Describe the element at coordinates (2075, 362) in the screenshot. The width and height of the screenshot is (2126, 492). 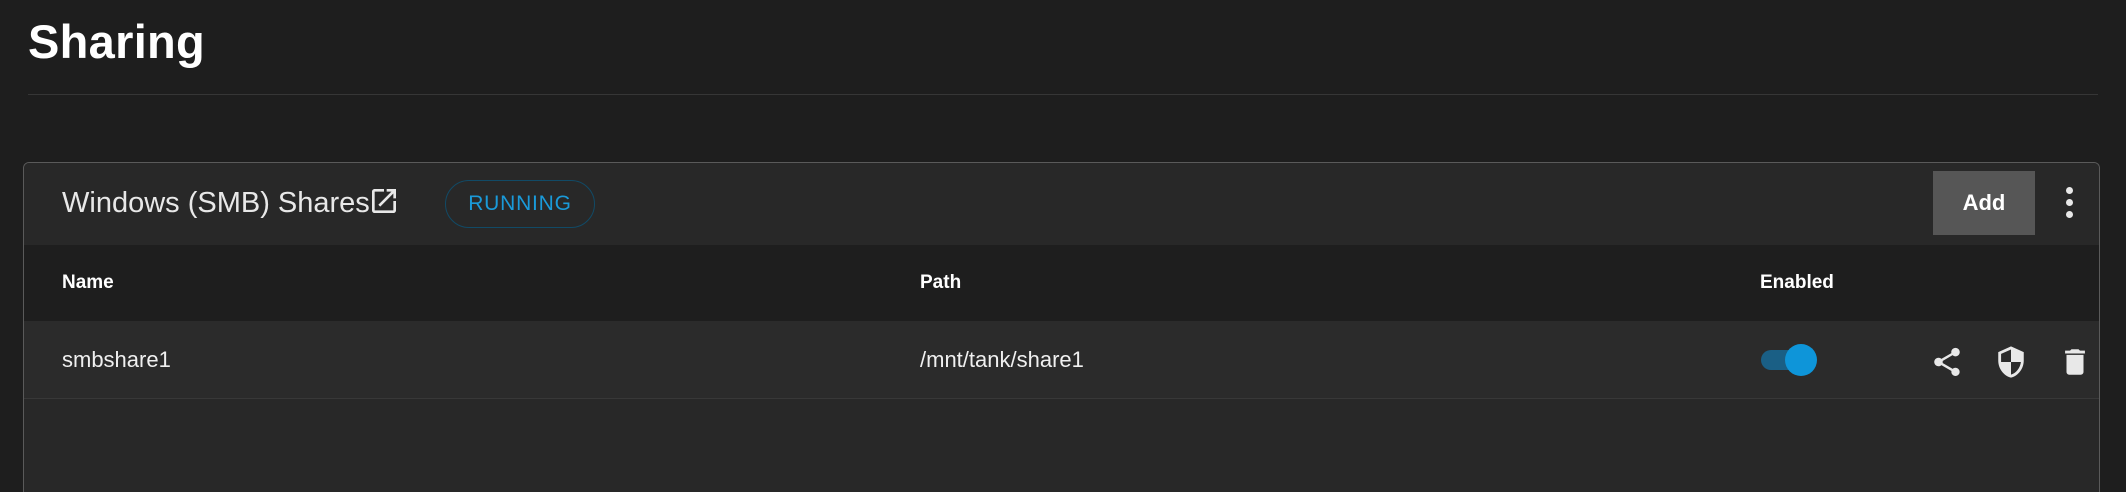
I see `delete-icon` at that location.